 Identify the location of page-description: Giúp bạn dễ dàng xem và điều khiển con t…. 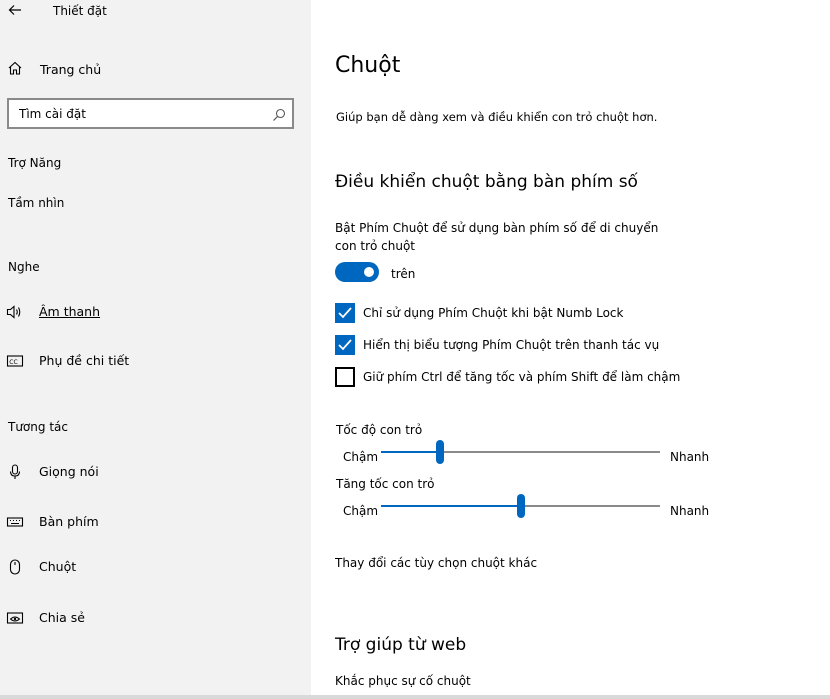
(497, 117).